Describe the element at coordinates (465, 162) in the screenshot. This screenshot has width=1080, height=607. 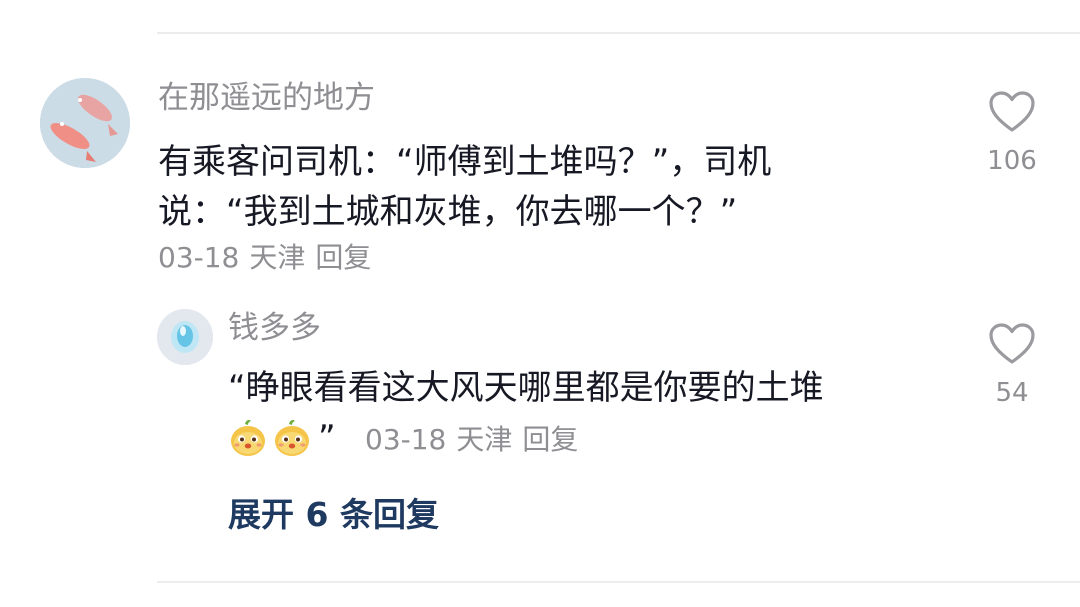
I see `comment-text-line-1: 有乘客问司机：“师傅到土堆吗？”，司机` at that location.